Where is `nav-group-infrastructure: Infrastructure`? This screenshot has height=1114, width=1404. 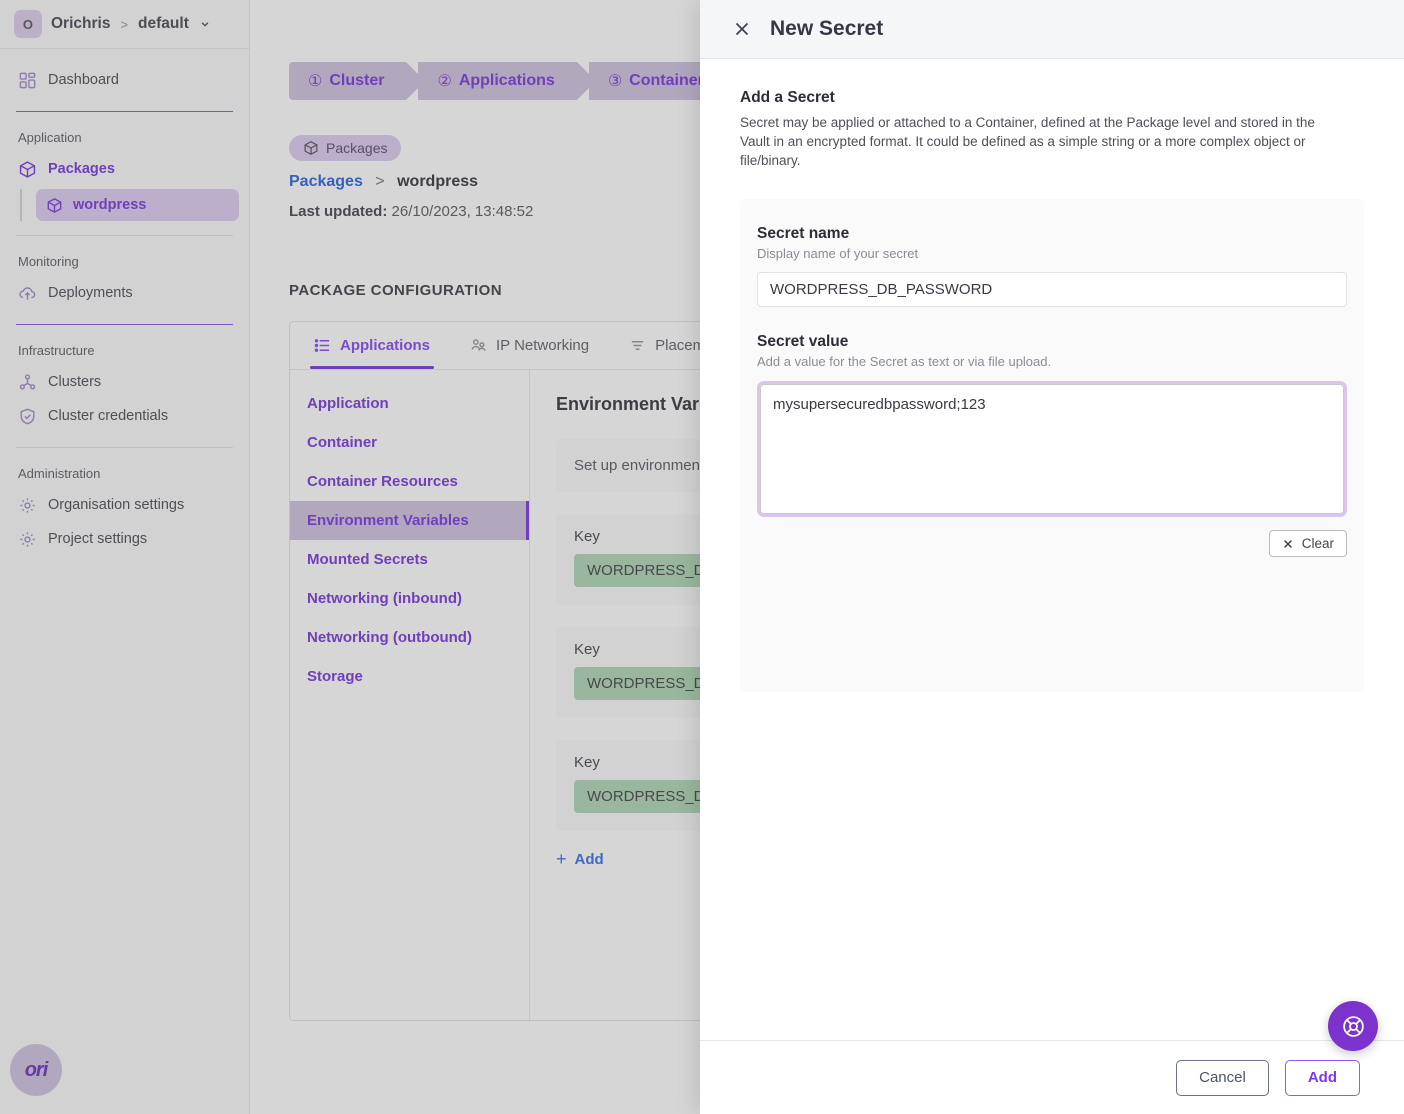
nav-group-infrastructure: Infrastructure is located at coordinates (56, 350).